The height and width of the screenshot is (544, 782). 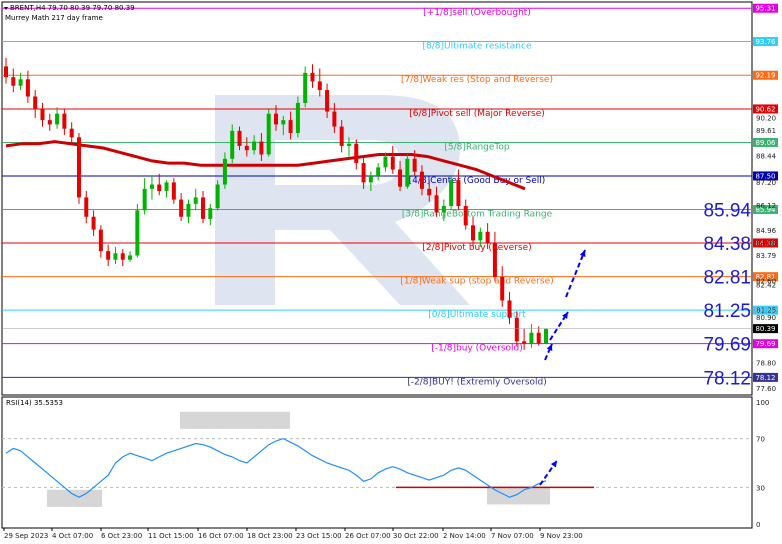 What do you see at coordinates (34, 403) in the screenshot?
I see `rsi-title: RSI(14) 35.5353` at bounding box center [34, 403].